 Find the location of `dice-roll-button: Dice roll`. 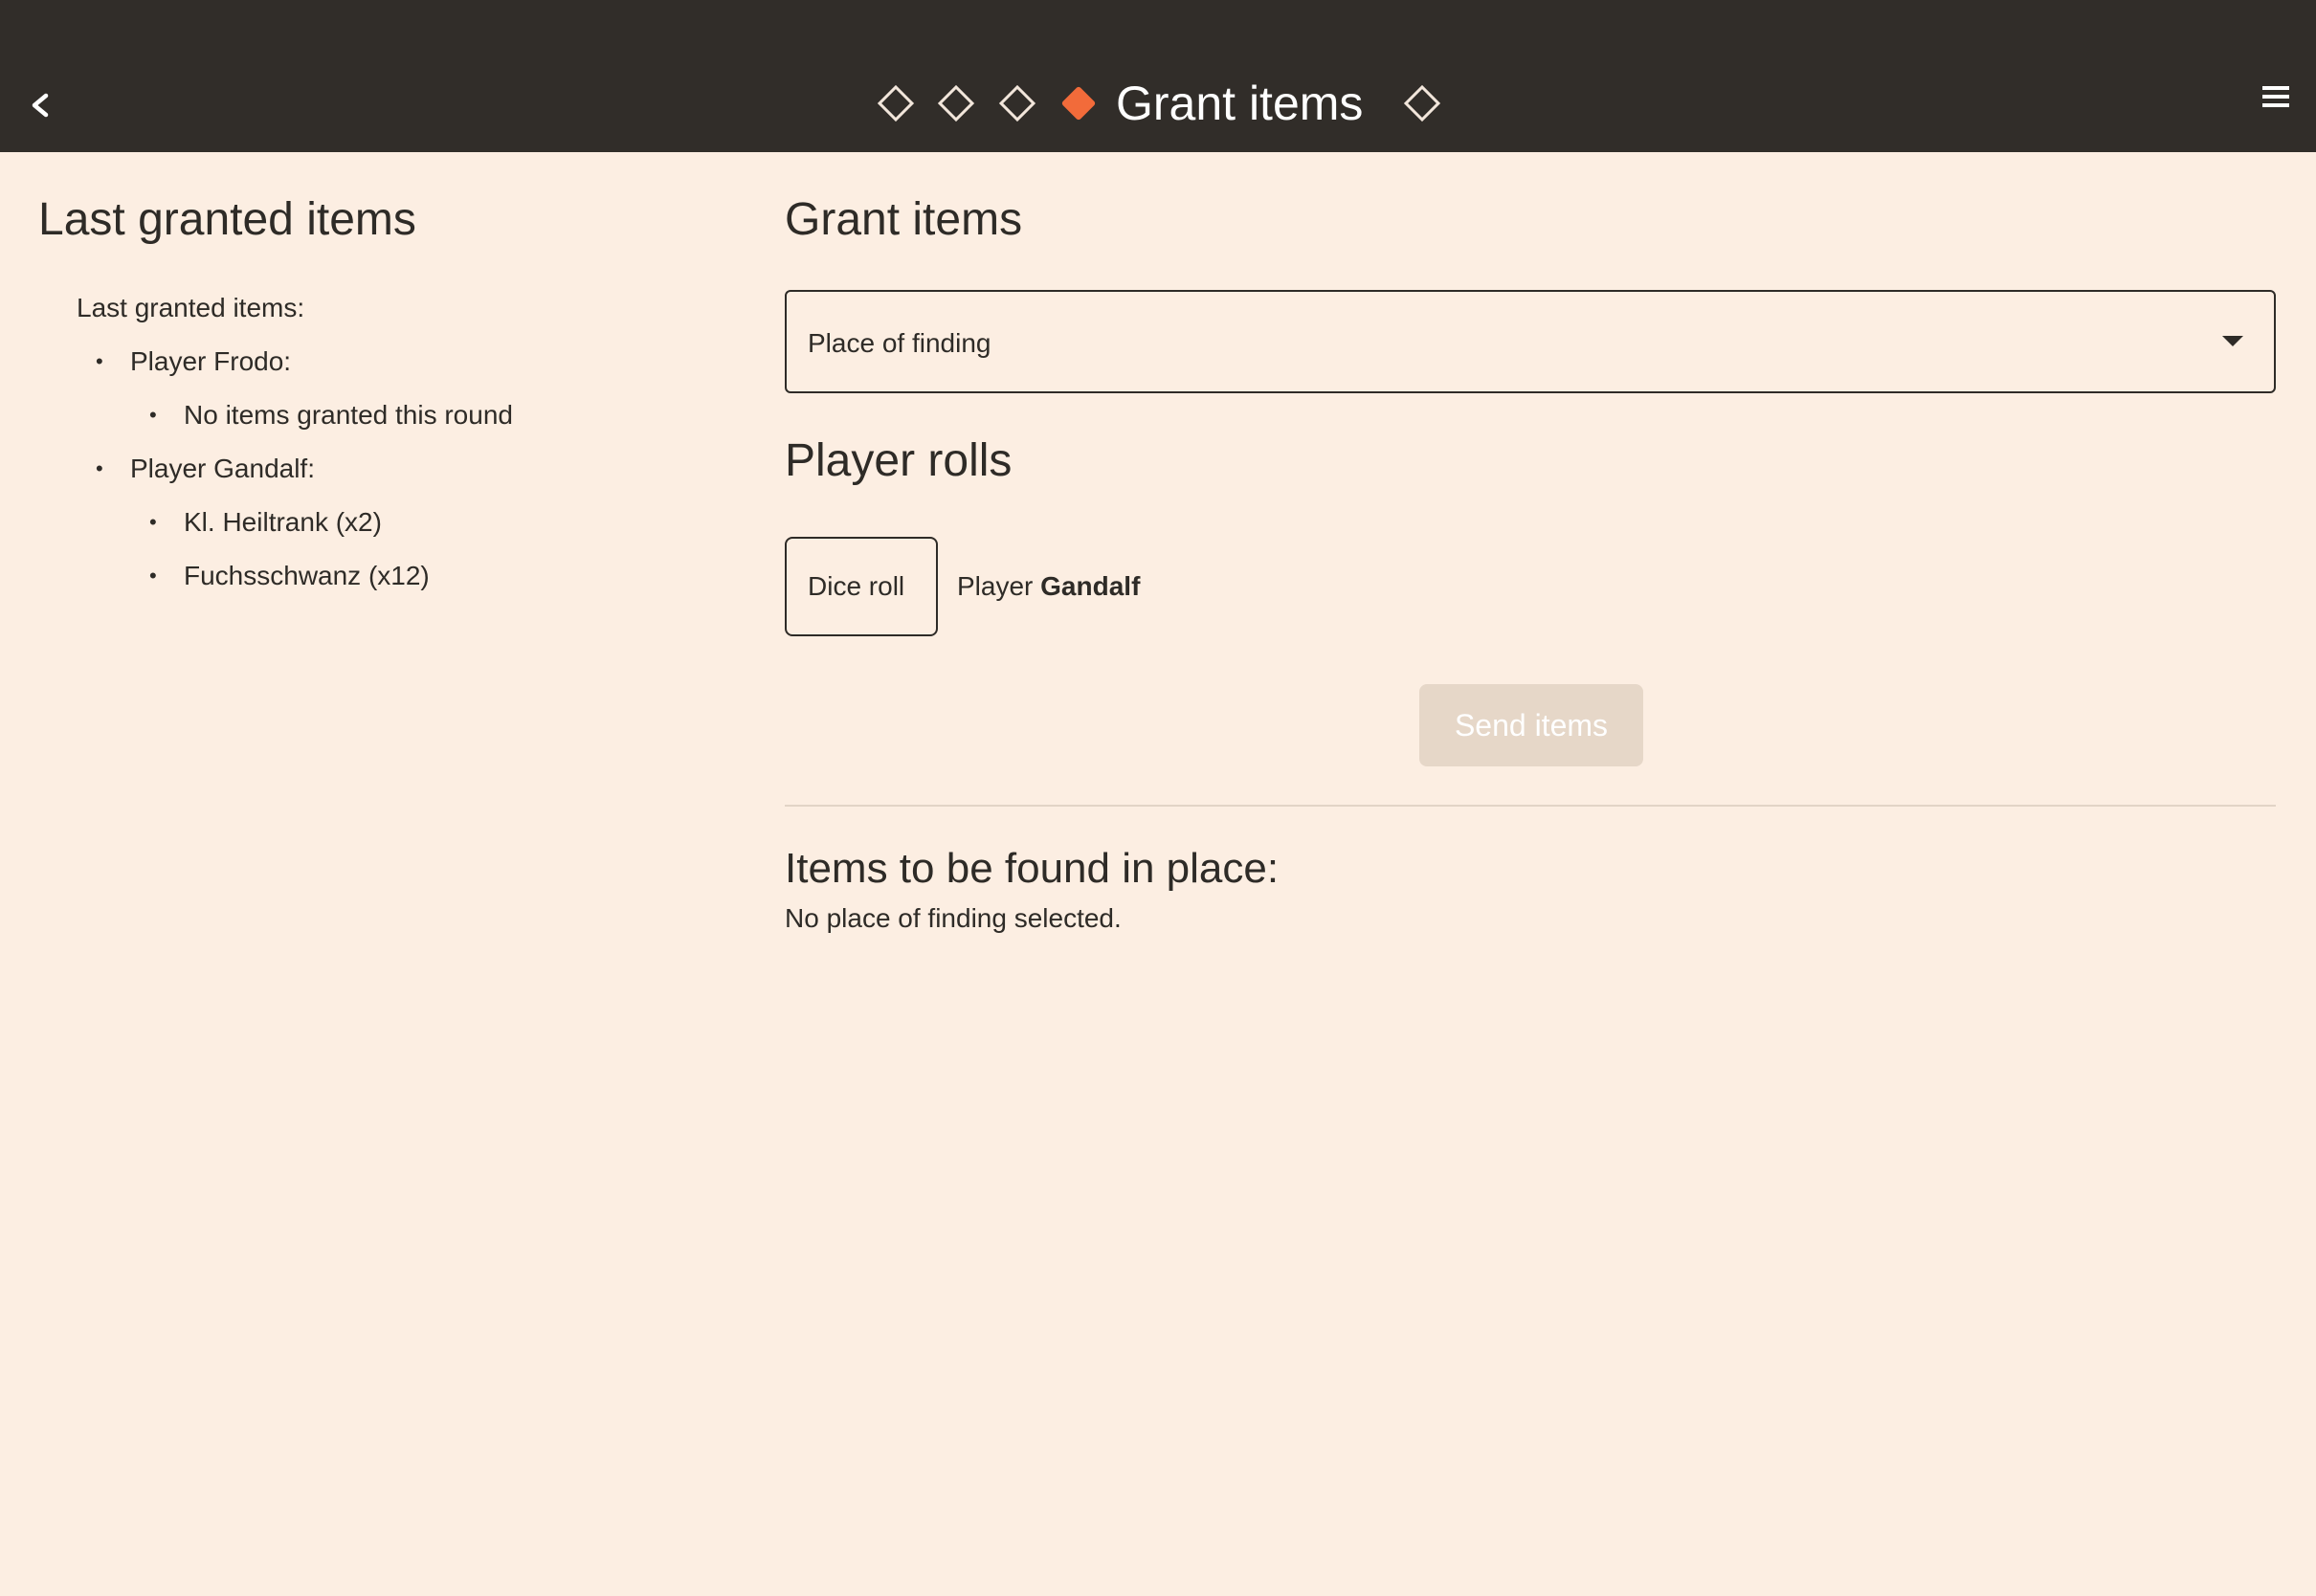

dice-roll-button: Dice roll is located at coordinates (861, 587).